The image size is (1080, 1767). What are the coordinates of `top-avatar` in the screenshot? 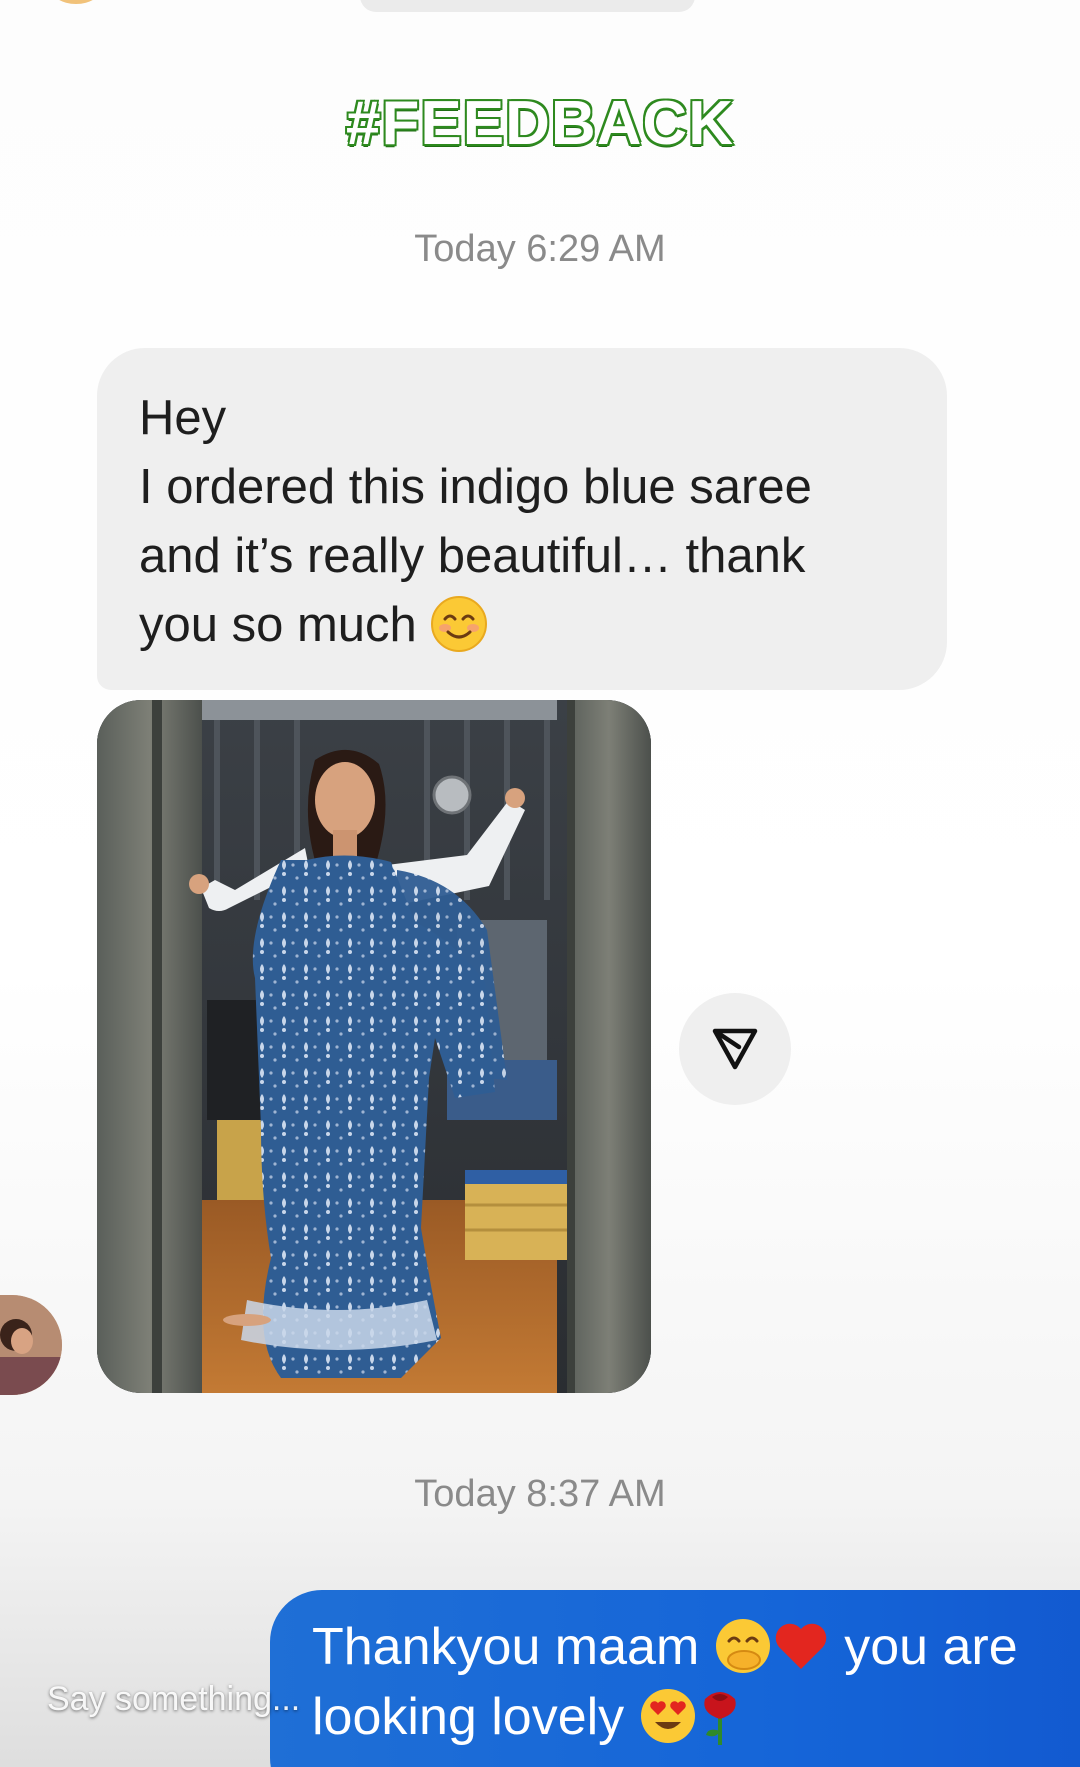 It's located at (76, 2).